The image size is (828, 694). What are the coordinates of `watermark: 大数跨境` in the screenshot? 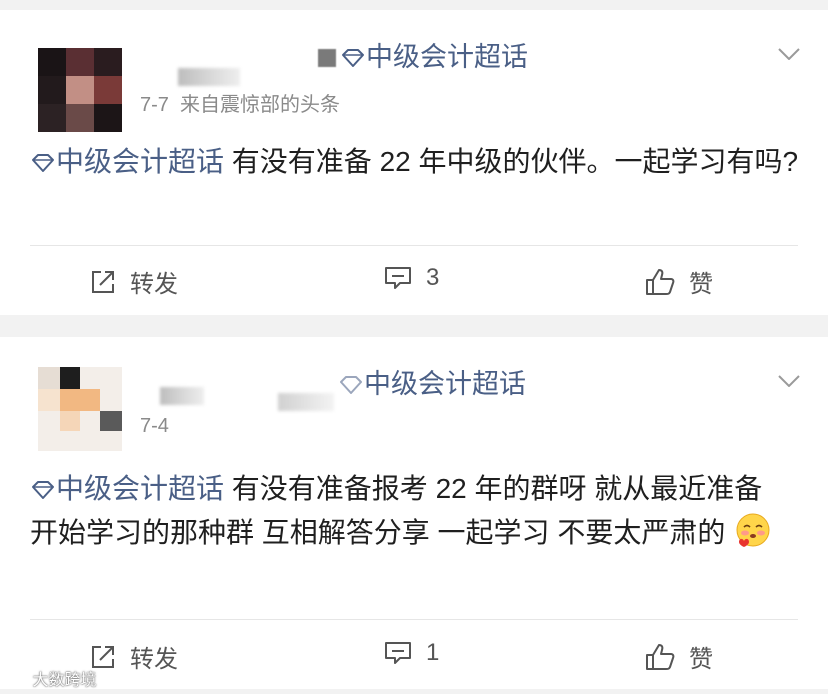 It's located at (51, 678).